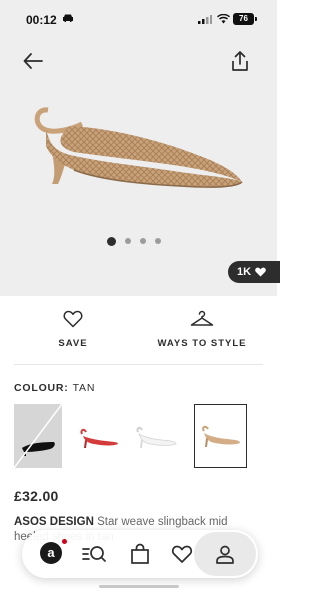  Describe the element at coordinates (182, 554) in the screenshot. I see `heart-icon` at that location.